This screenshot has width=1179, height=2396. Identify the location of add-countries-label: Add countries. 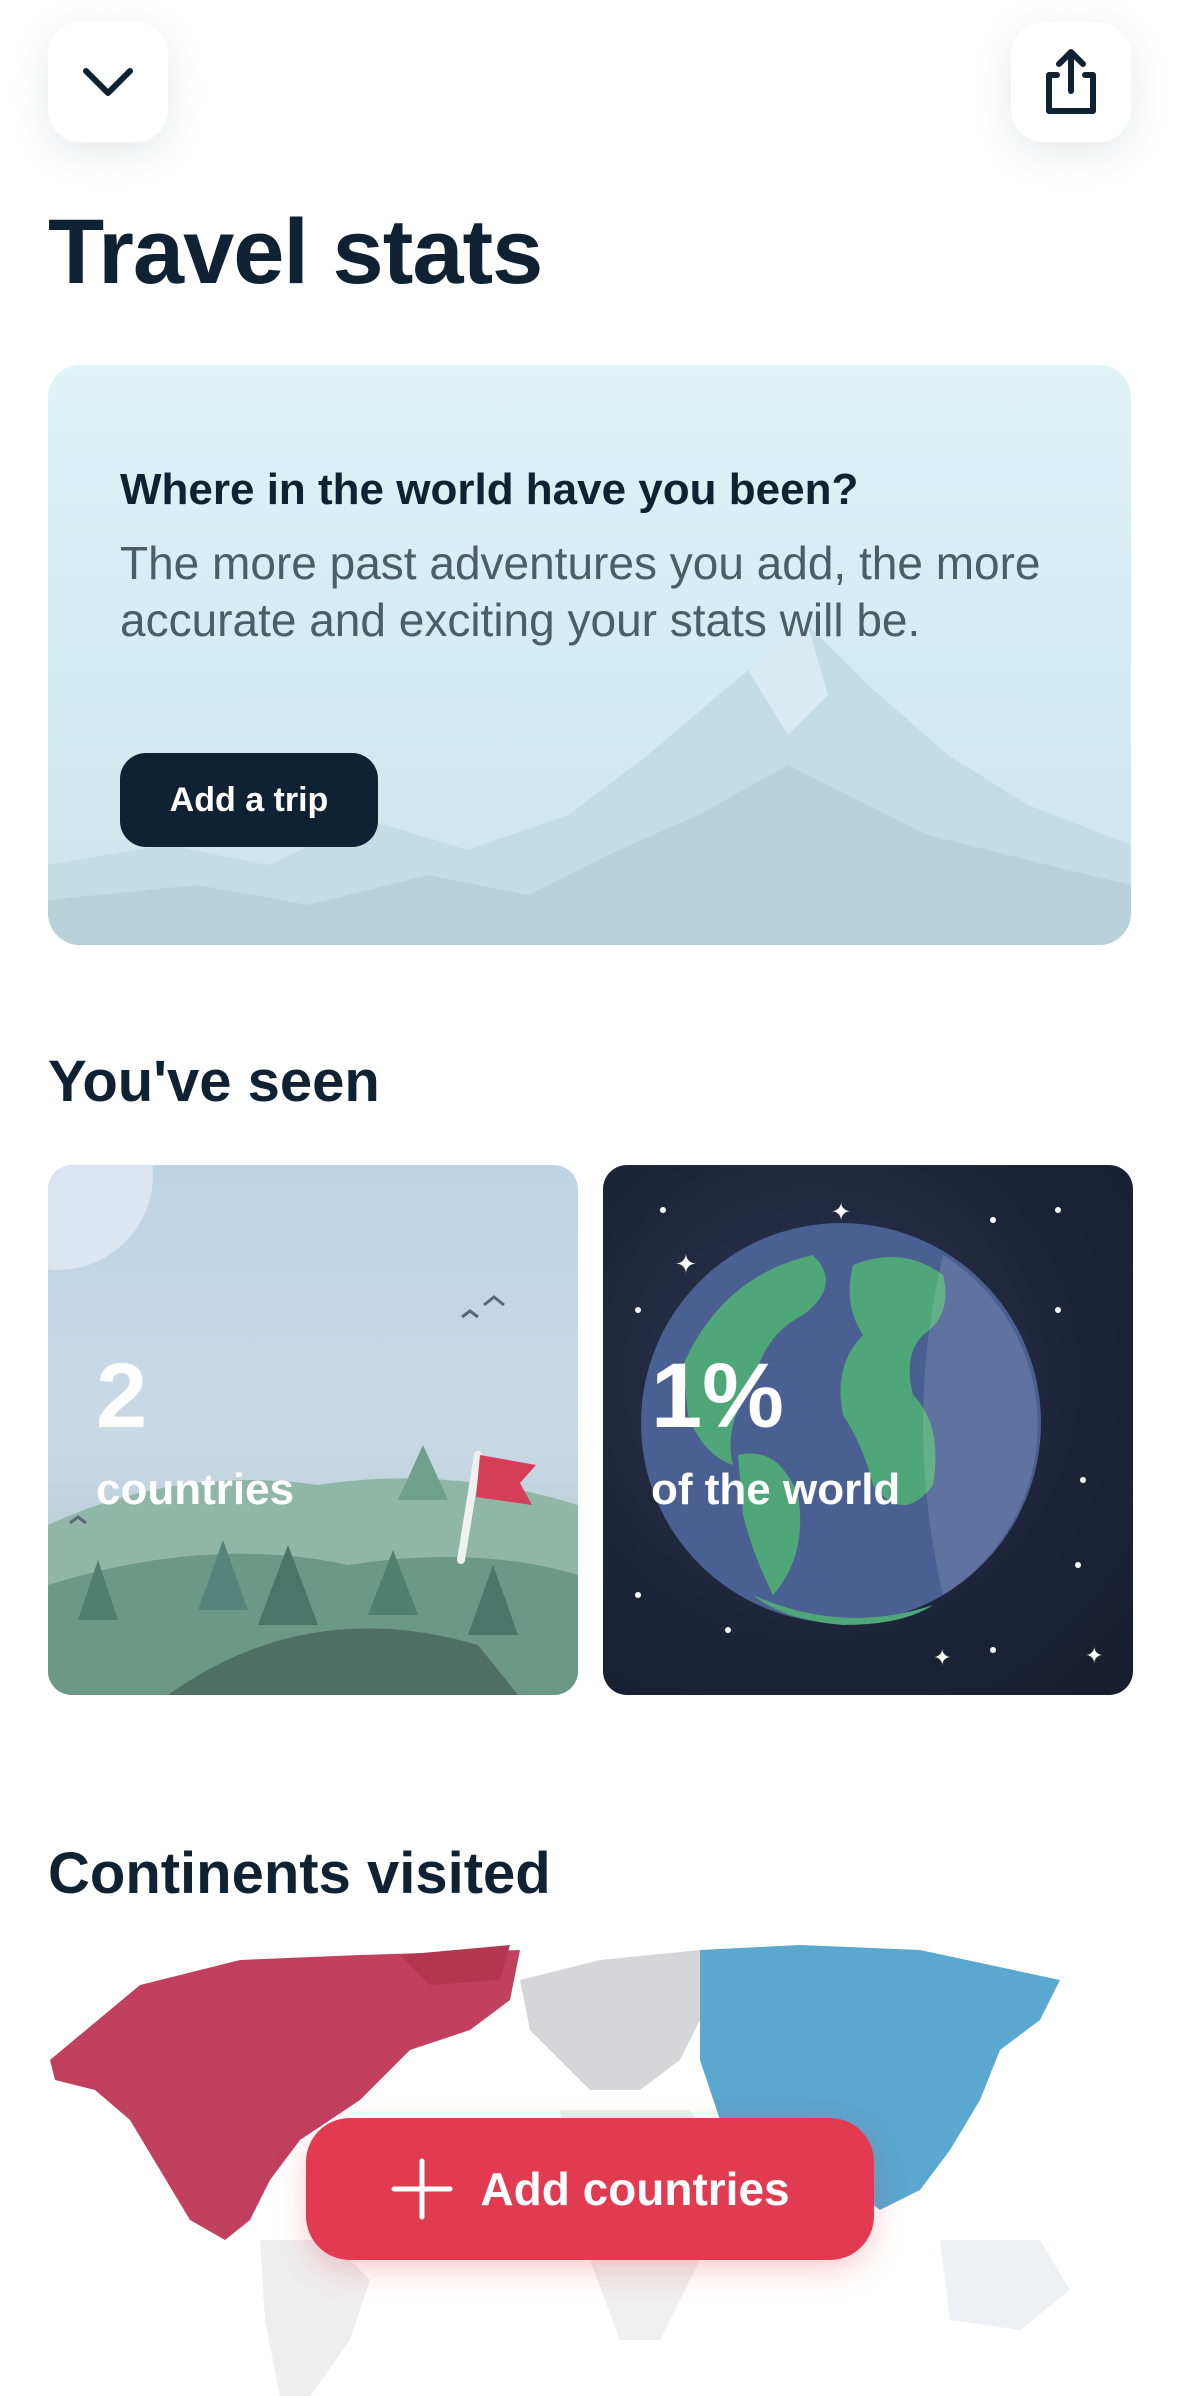
(635, 2189).